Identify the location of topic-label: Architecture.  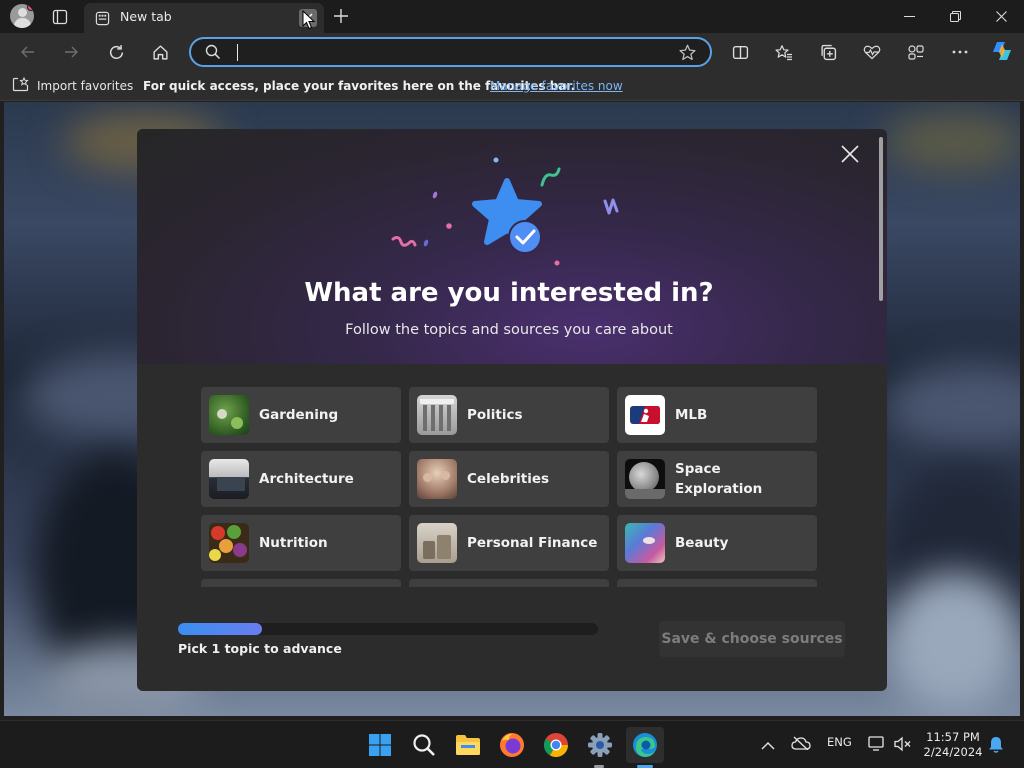
(306, 479).